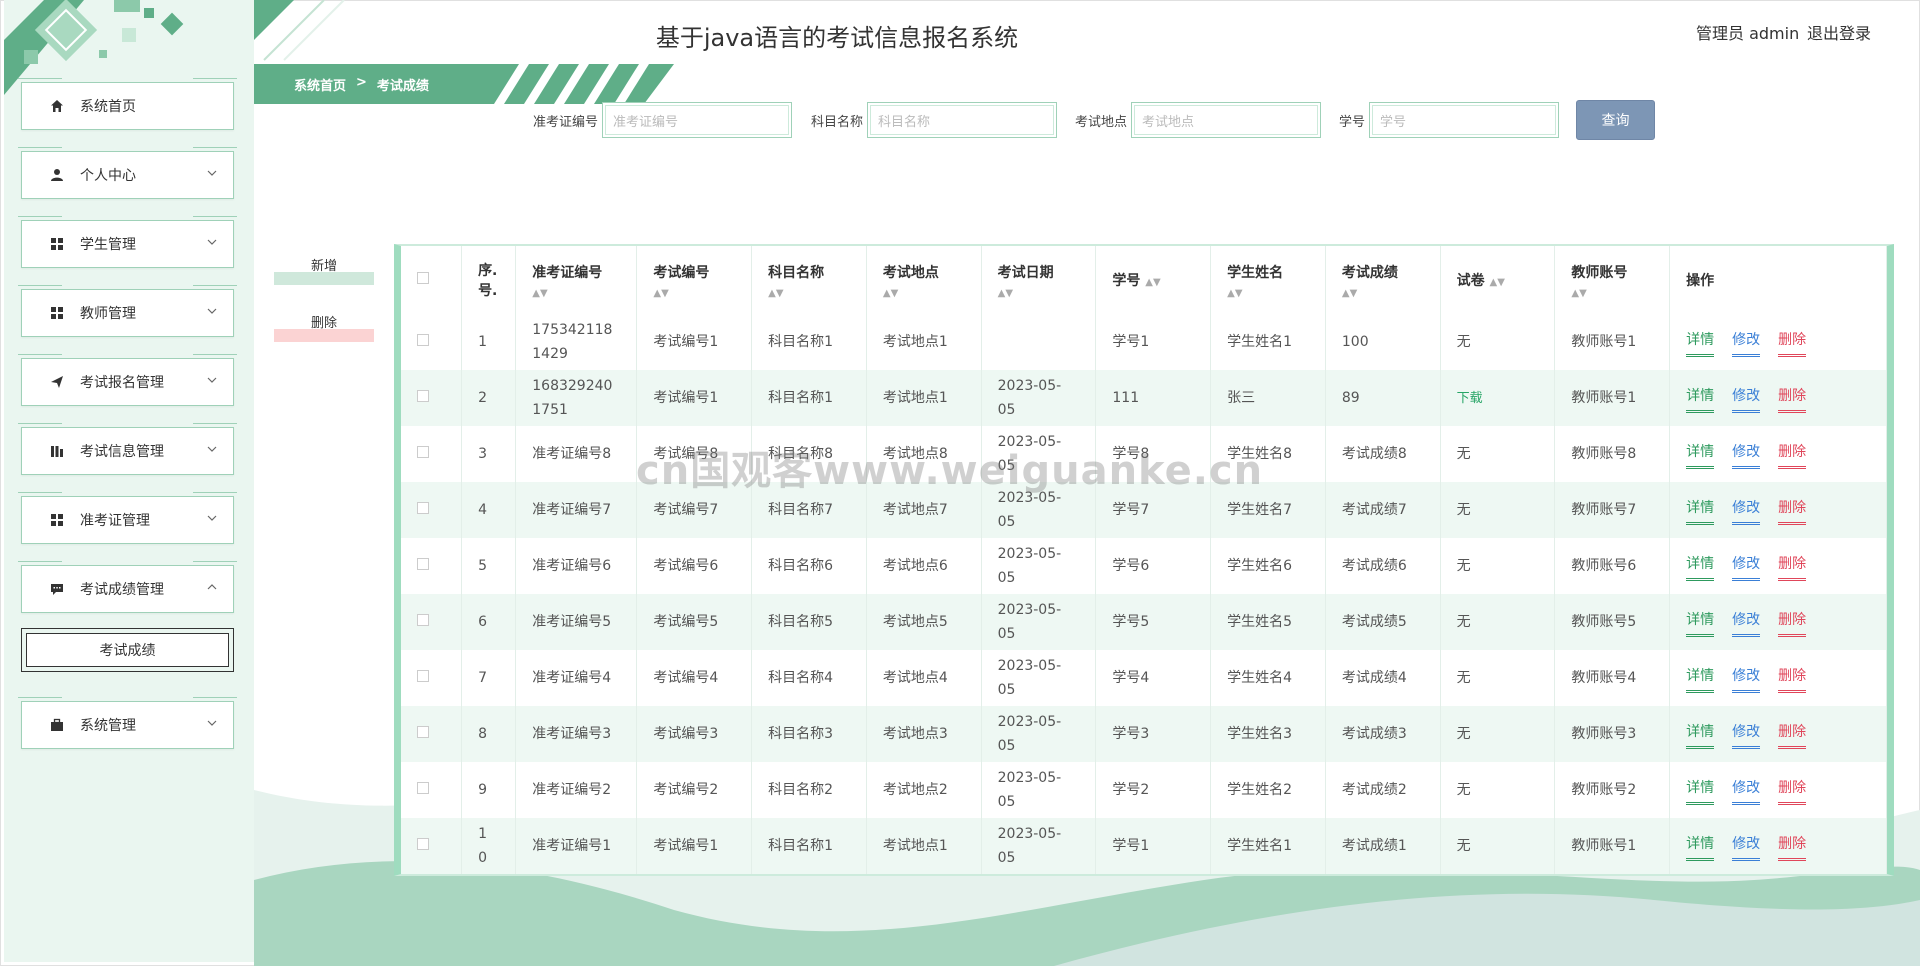  I want to click on sidebar-item-exam-info: 考试信息管理, so click(127, 449).